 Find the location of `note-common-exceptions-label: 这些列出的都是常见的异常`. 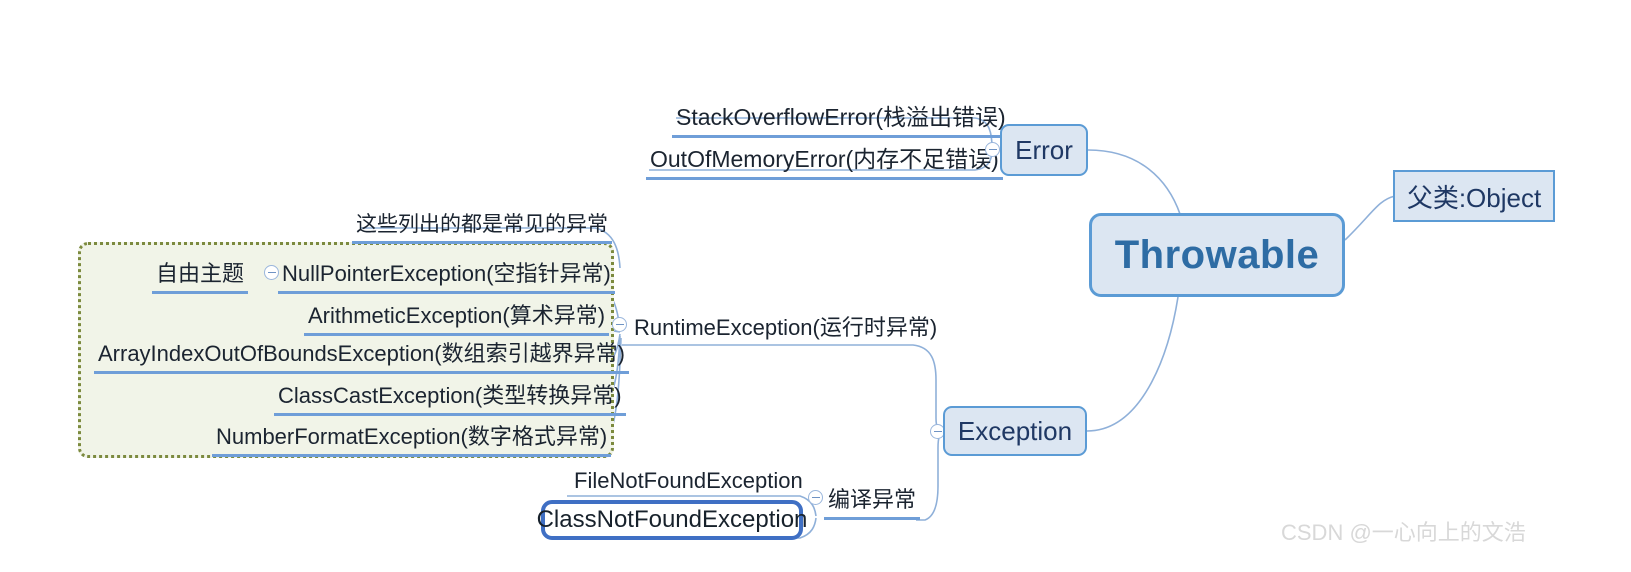

note-common-exceptions-label: 这些列出的都是常见的异常 is located at coordinates (482, 224).